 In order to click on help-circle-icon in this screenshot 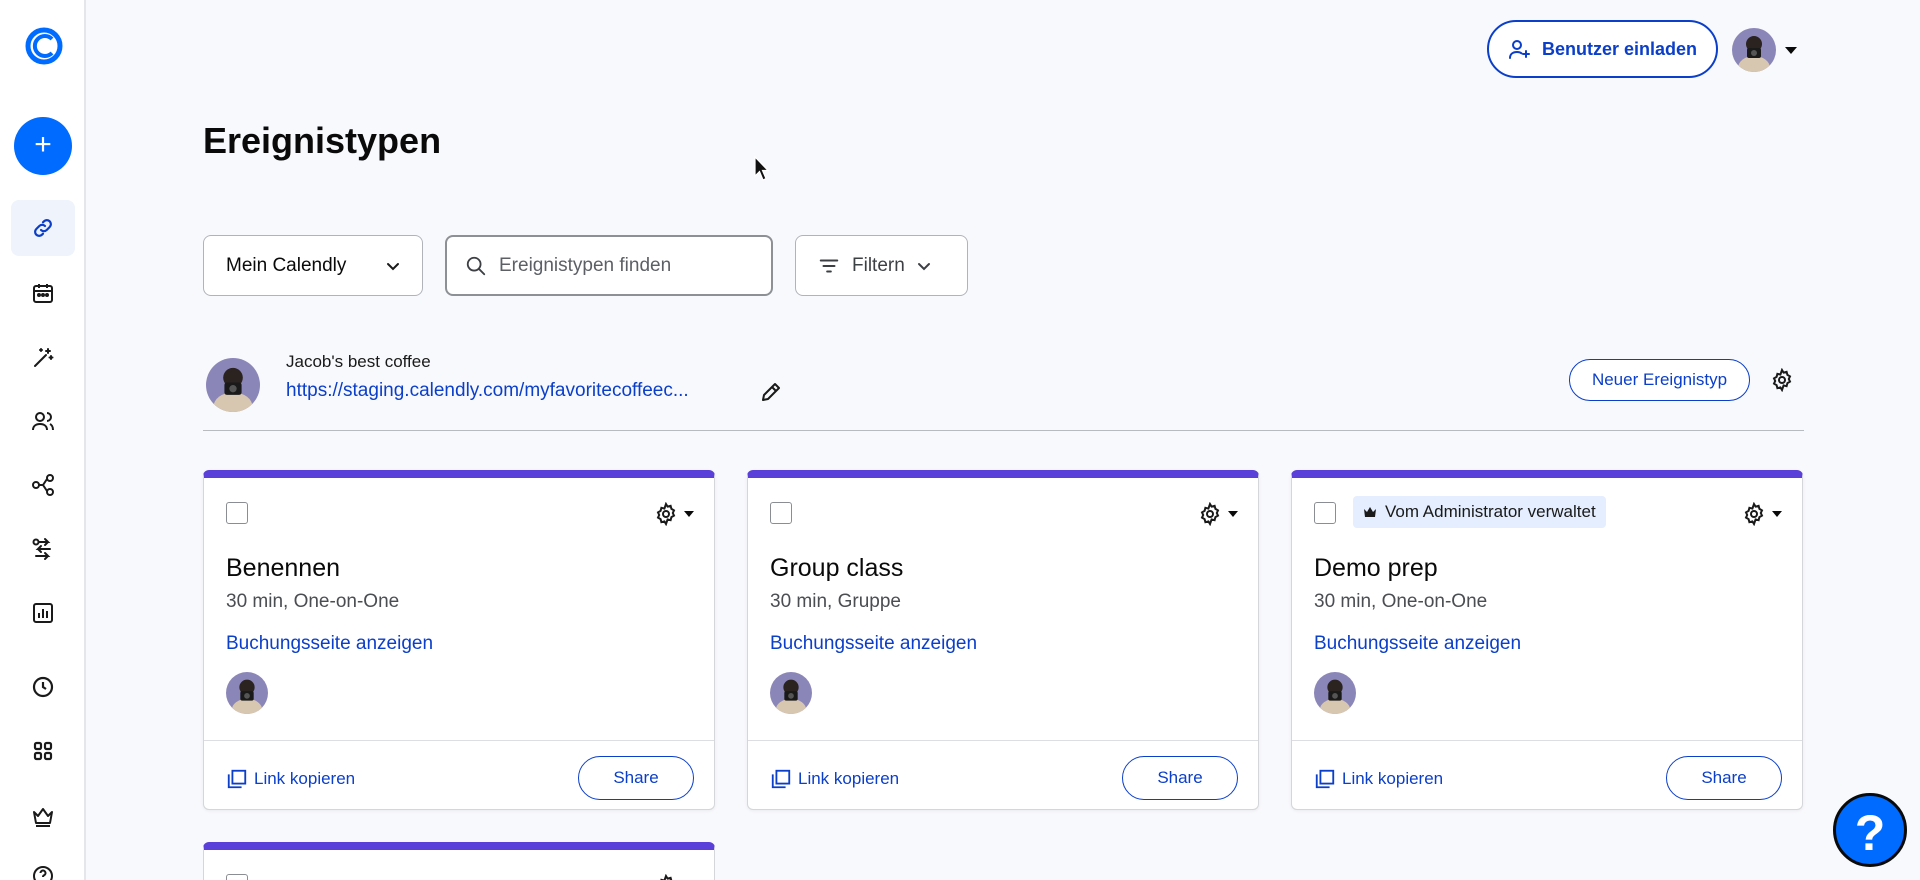, I will do `click(43, 873)`.